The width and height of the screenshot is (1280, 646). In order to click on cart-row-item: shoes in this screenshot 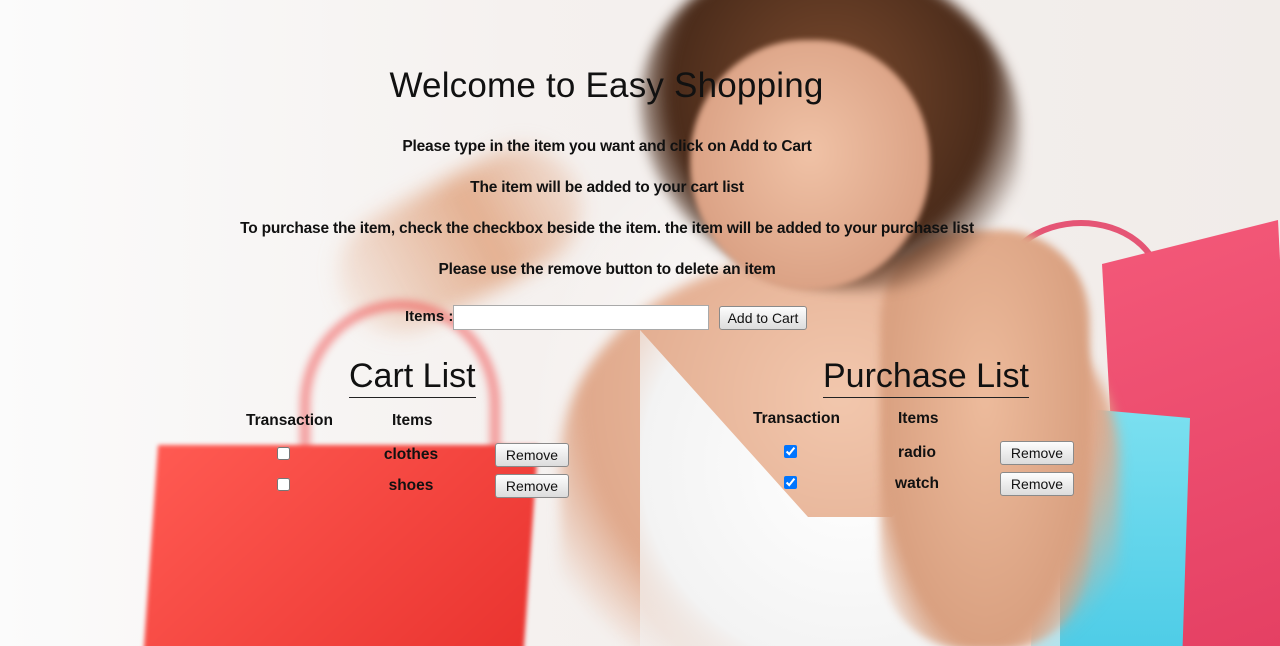, I will do `click(411, 485)`.